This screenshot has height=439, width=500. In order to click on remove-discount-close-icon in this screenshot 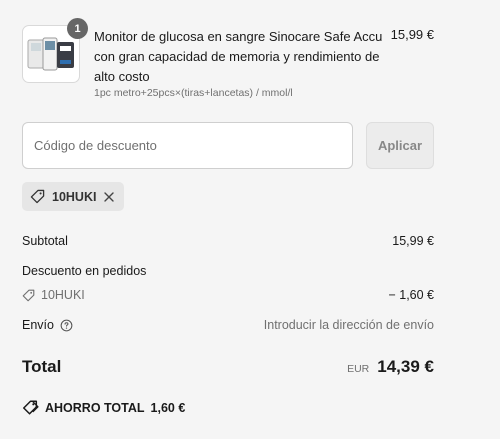, I will do `click(109, 197)`.